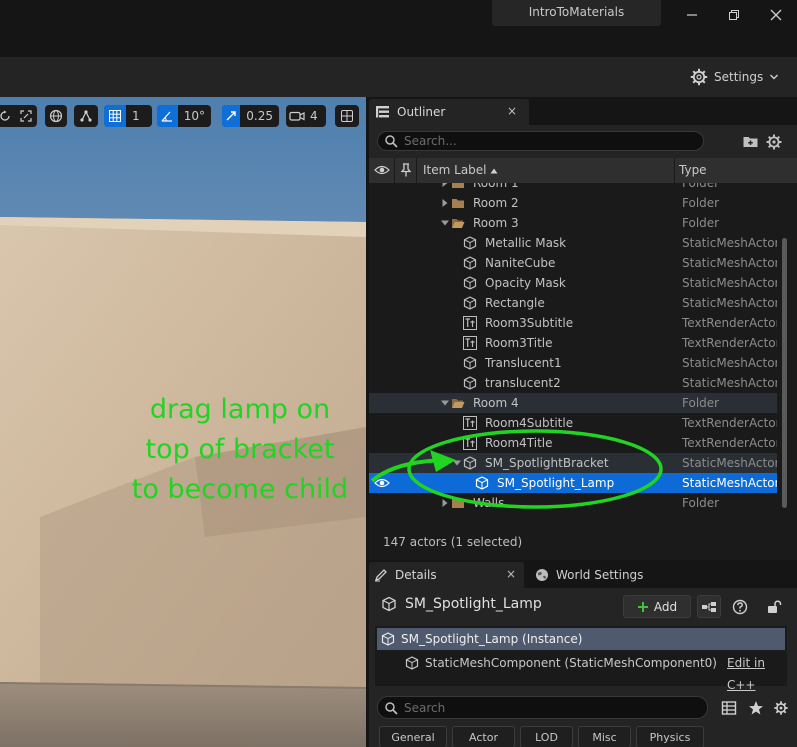 The height and width of the screenshot is (747, 797). I want to click on outliner-row-sm-spotlight-lamp: SM_Spotlight_Lamp StaticMeshActor, so click(573, 483).